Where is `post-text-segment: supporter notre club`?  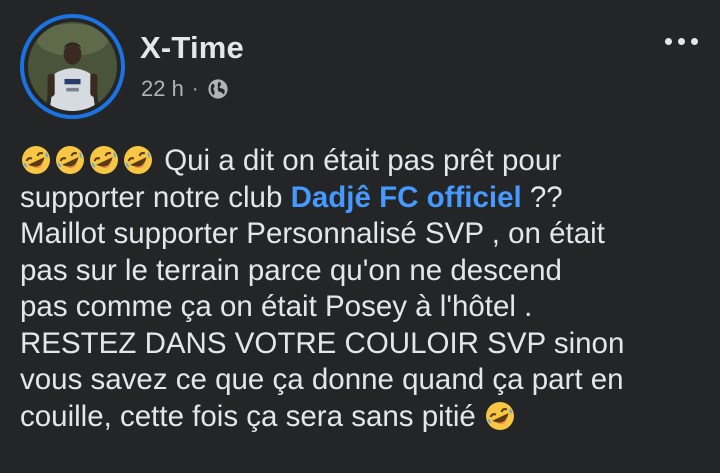 post-text-segment: supporter notre club is located at coordinates (155, 197).